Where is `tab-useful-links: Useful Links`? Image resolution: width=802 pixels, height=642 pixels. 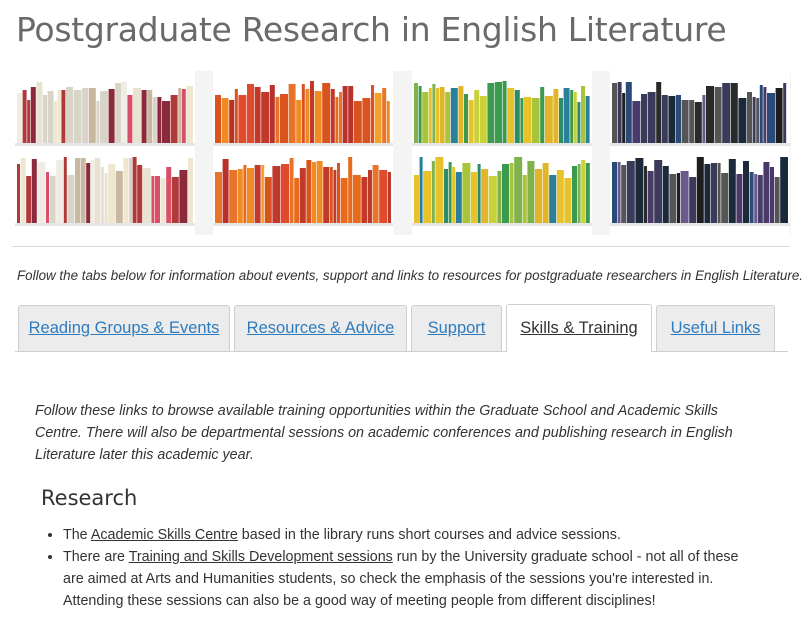
tab-useful-links: Useful Links is located at coordinates (715, 328).